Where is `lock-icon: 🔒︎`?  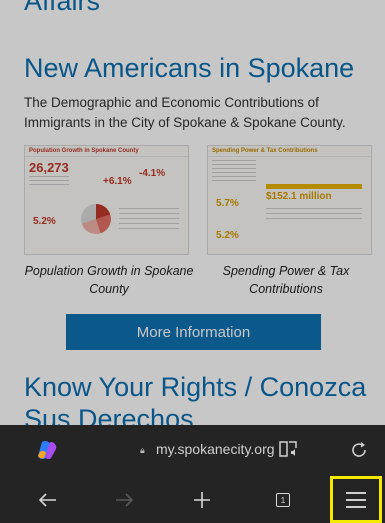 lock-icon: 🔒︎ is located at coordinates (142, 450).